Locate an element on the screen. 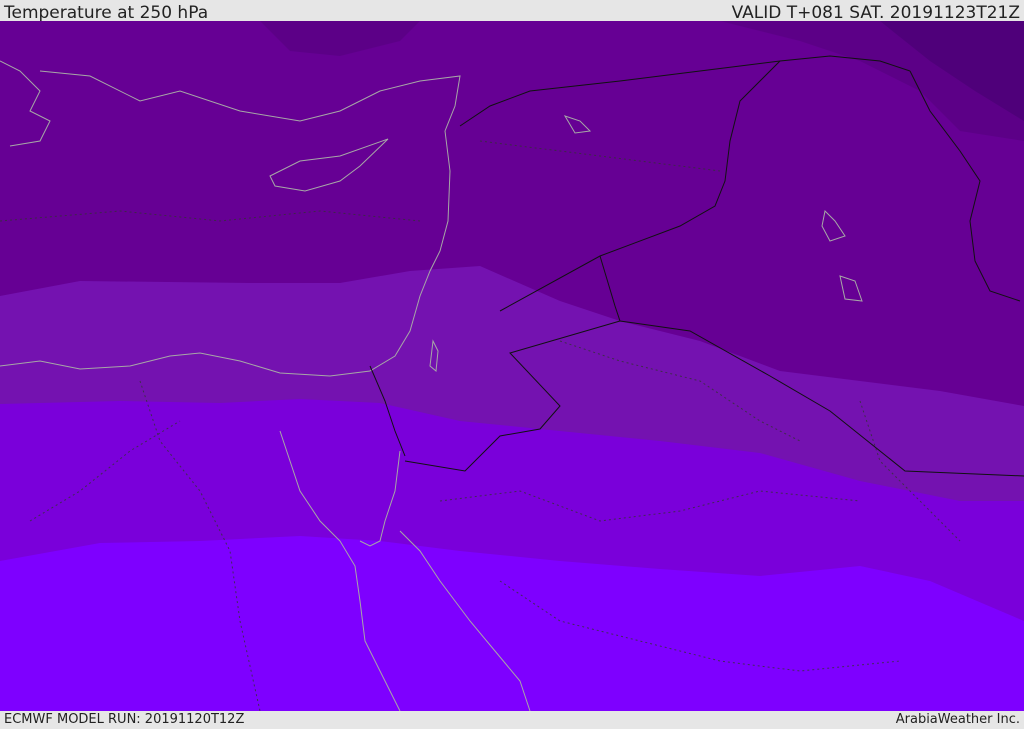 Image resolution: width=1024 pixels, height=729 pixels. model-run-label: ECMWF MODEL RUN: 20191120T12Z is located at coordinates (124, 719).